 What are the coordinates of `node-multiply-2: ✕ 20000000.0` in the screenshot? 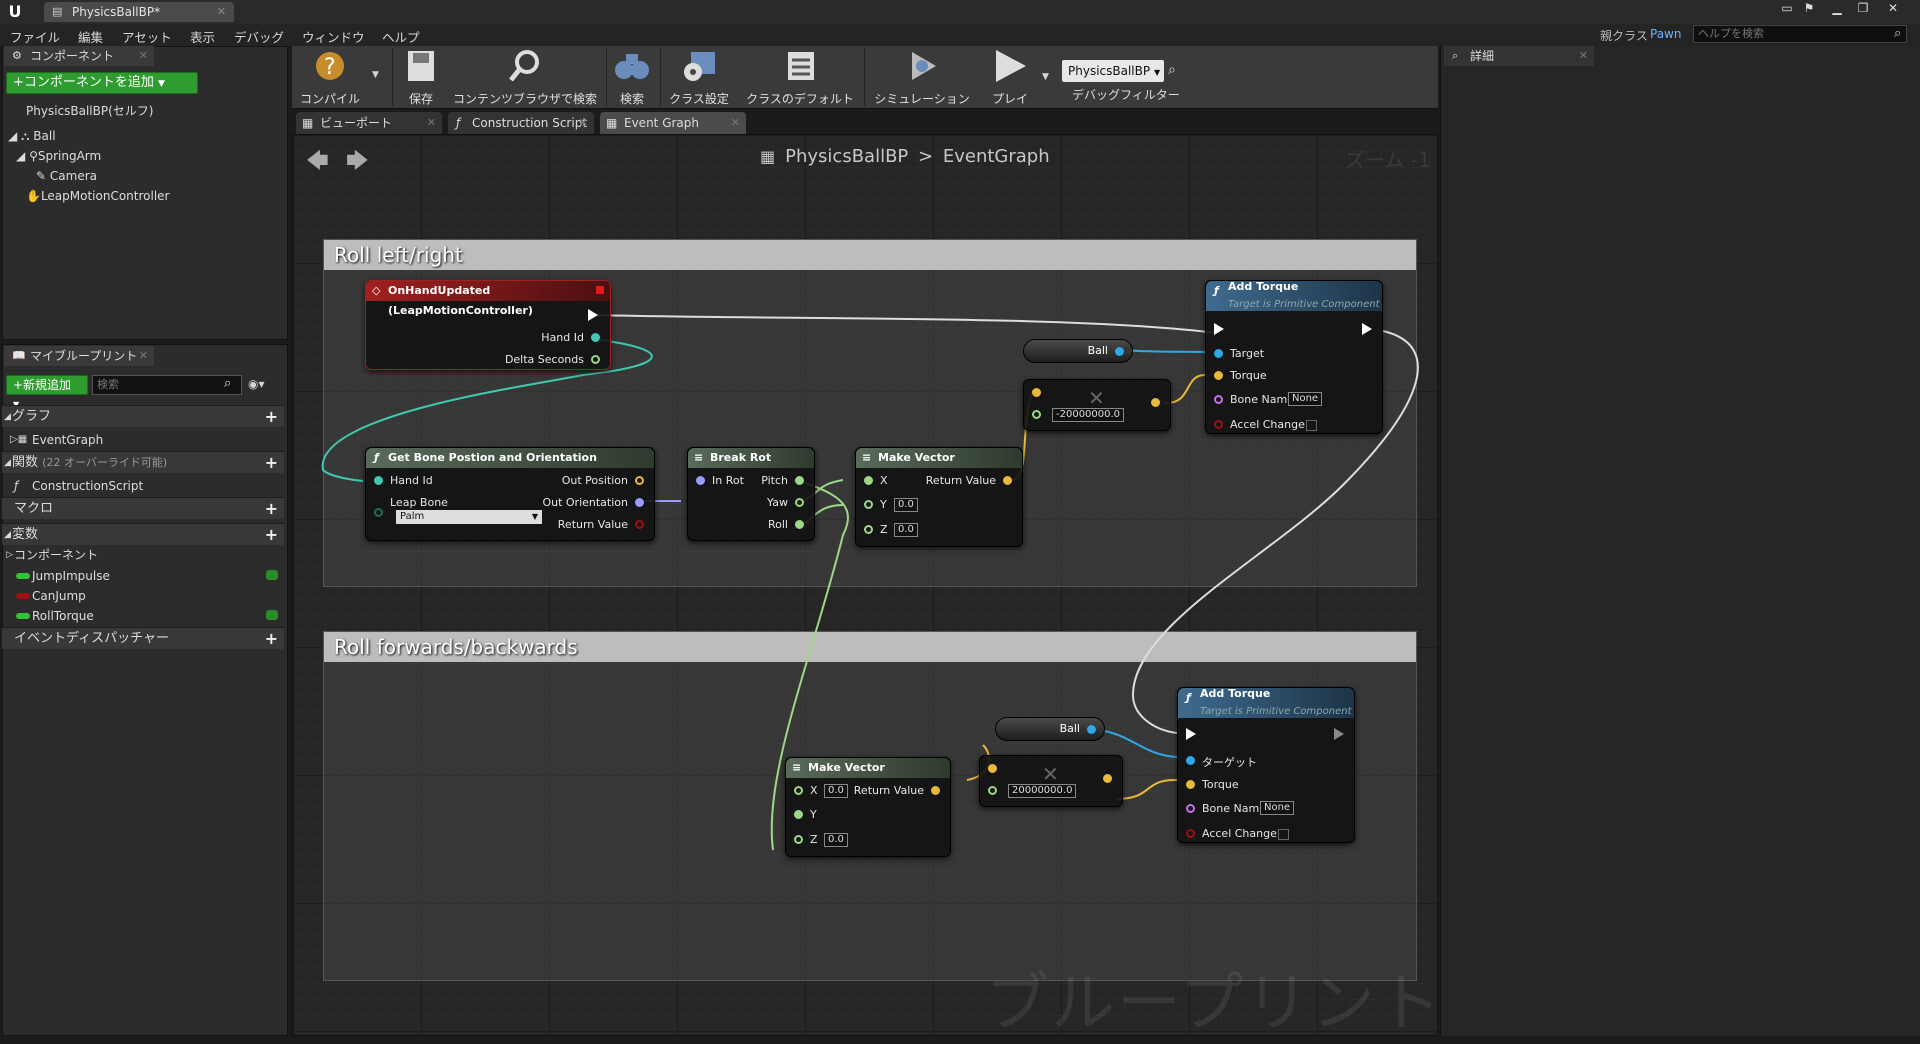 It's located at (1051, 781).